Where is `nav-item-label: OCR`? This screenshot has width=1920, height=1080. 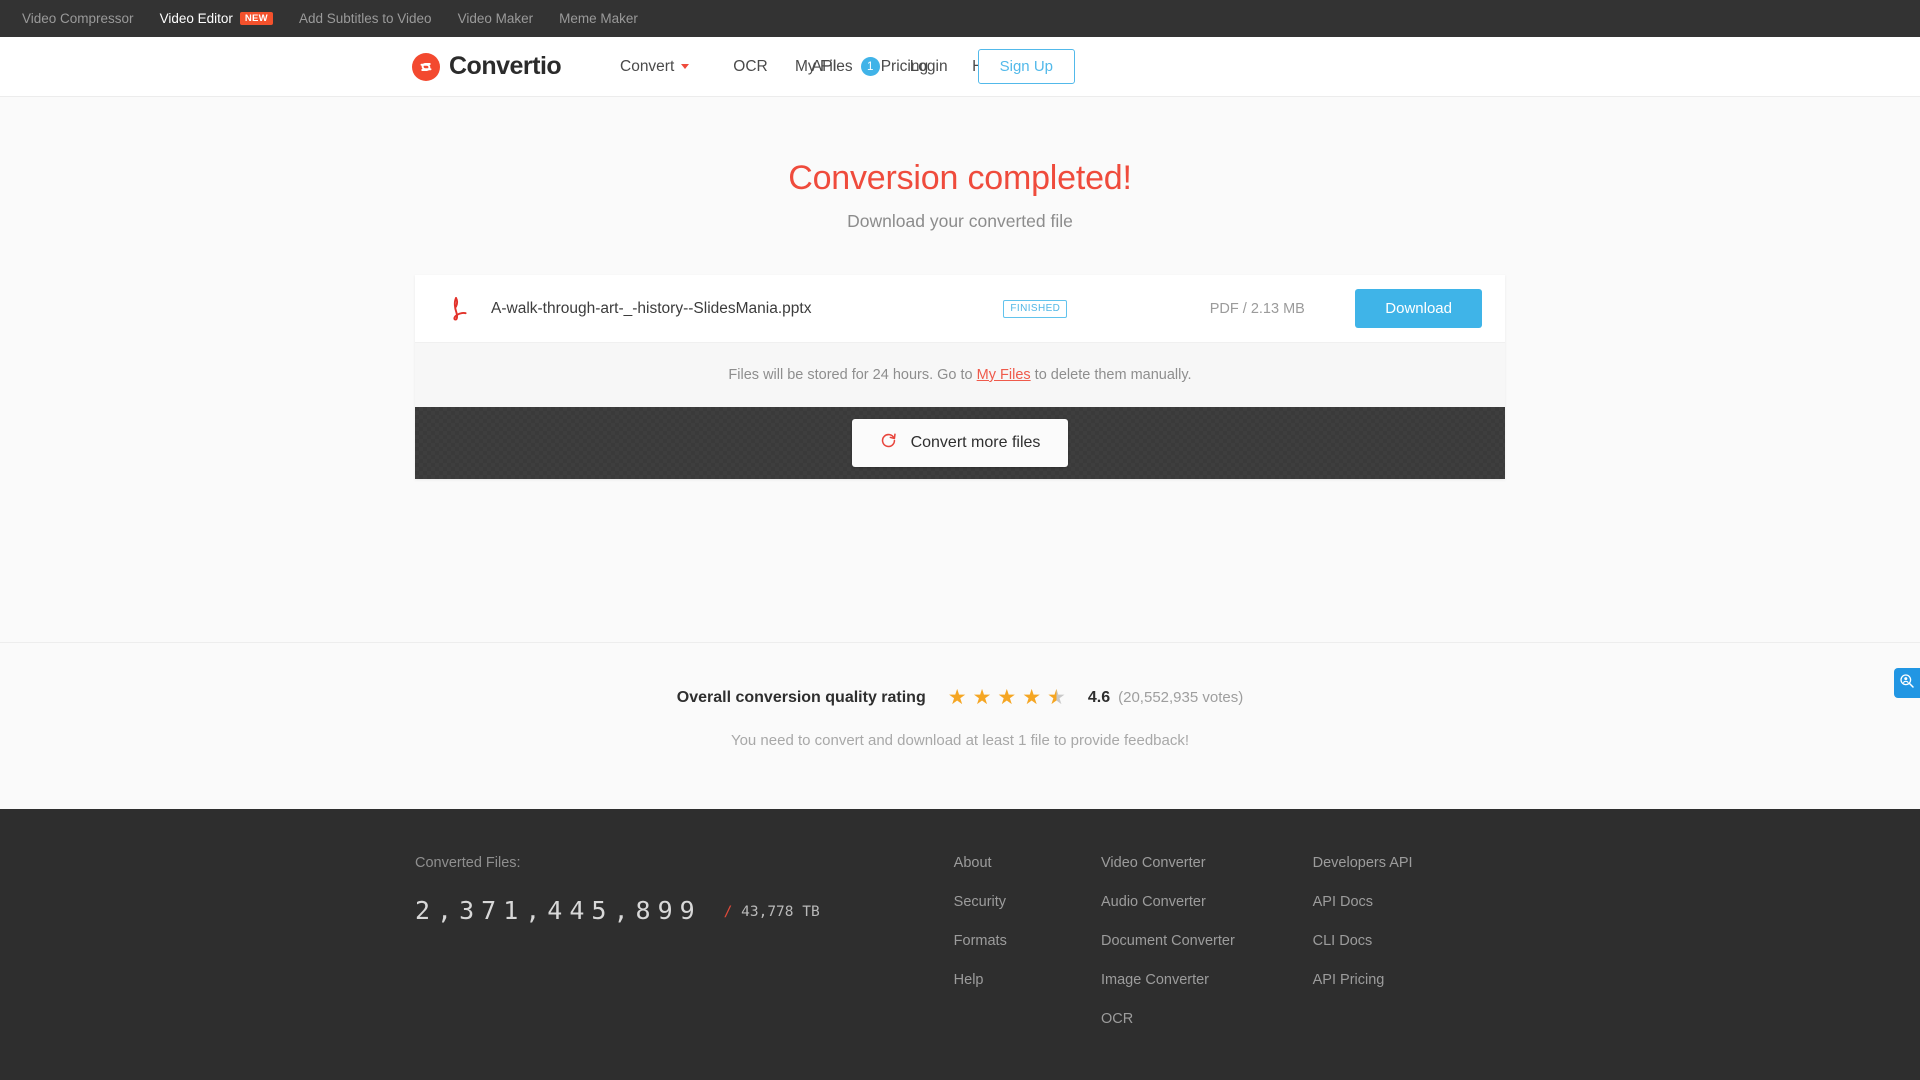 nav-item-label: OCR is located at coordinates (750, 66).